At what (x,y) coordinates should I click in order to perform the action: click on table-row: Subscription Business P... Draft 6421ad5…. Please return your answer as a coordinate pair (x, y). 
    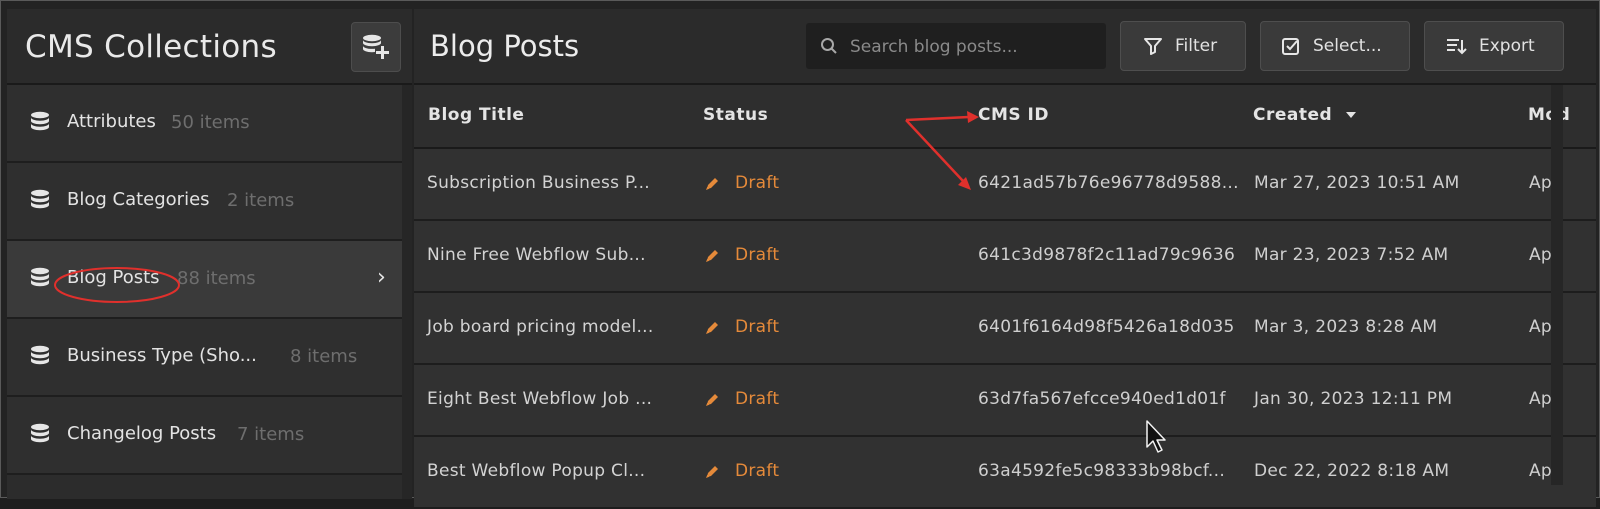
    Looking at the image, I should click on (1005, 185).